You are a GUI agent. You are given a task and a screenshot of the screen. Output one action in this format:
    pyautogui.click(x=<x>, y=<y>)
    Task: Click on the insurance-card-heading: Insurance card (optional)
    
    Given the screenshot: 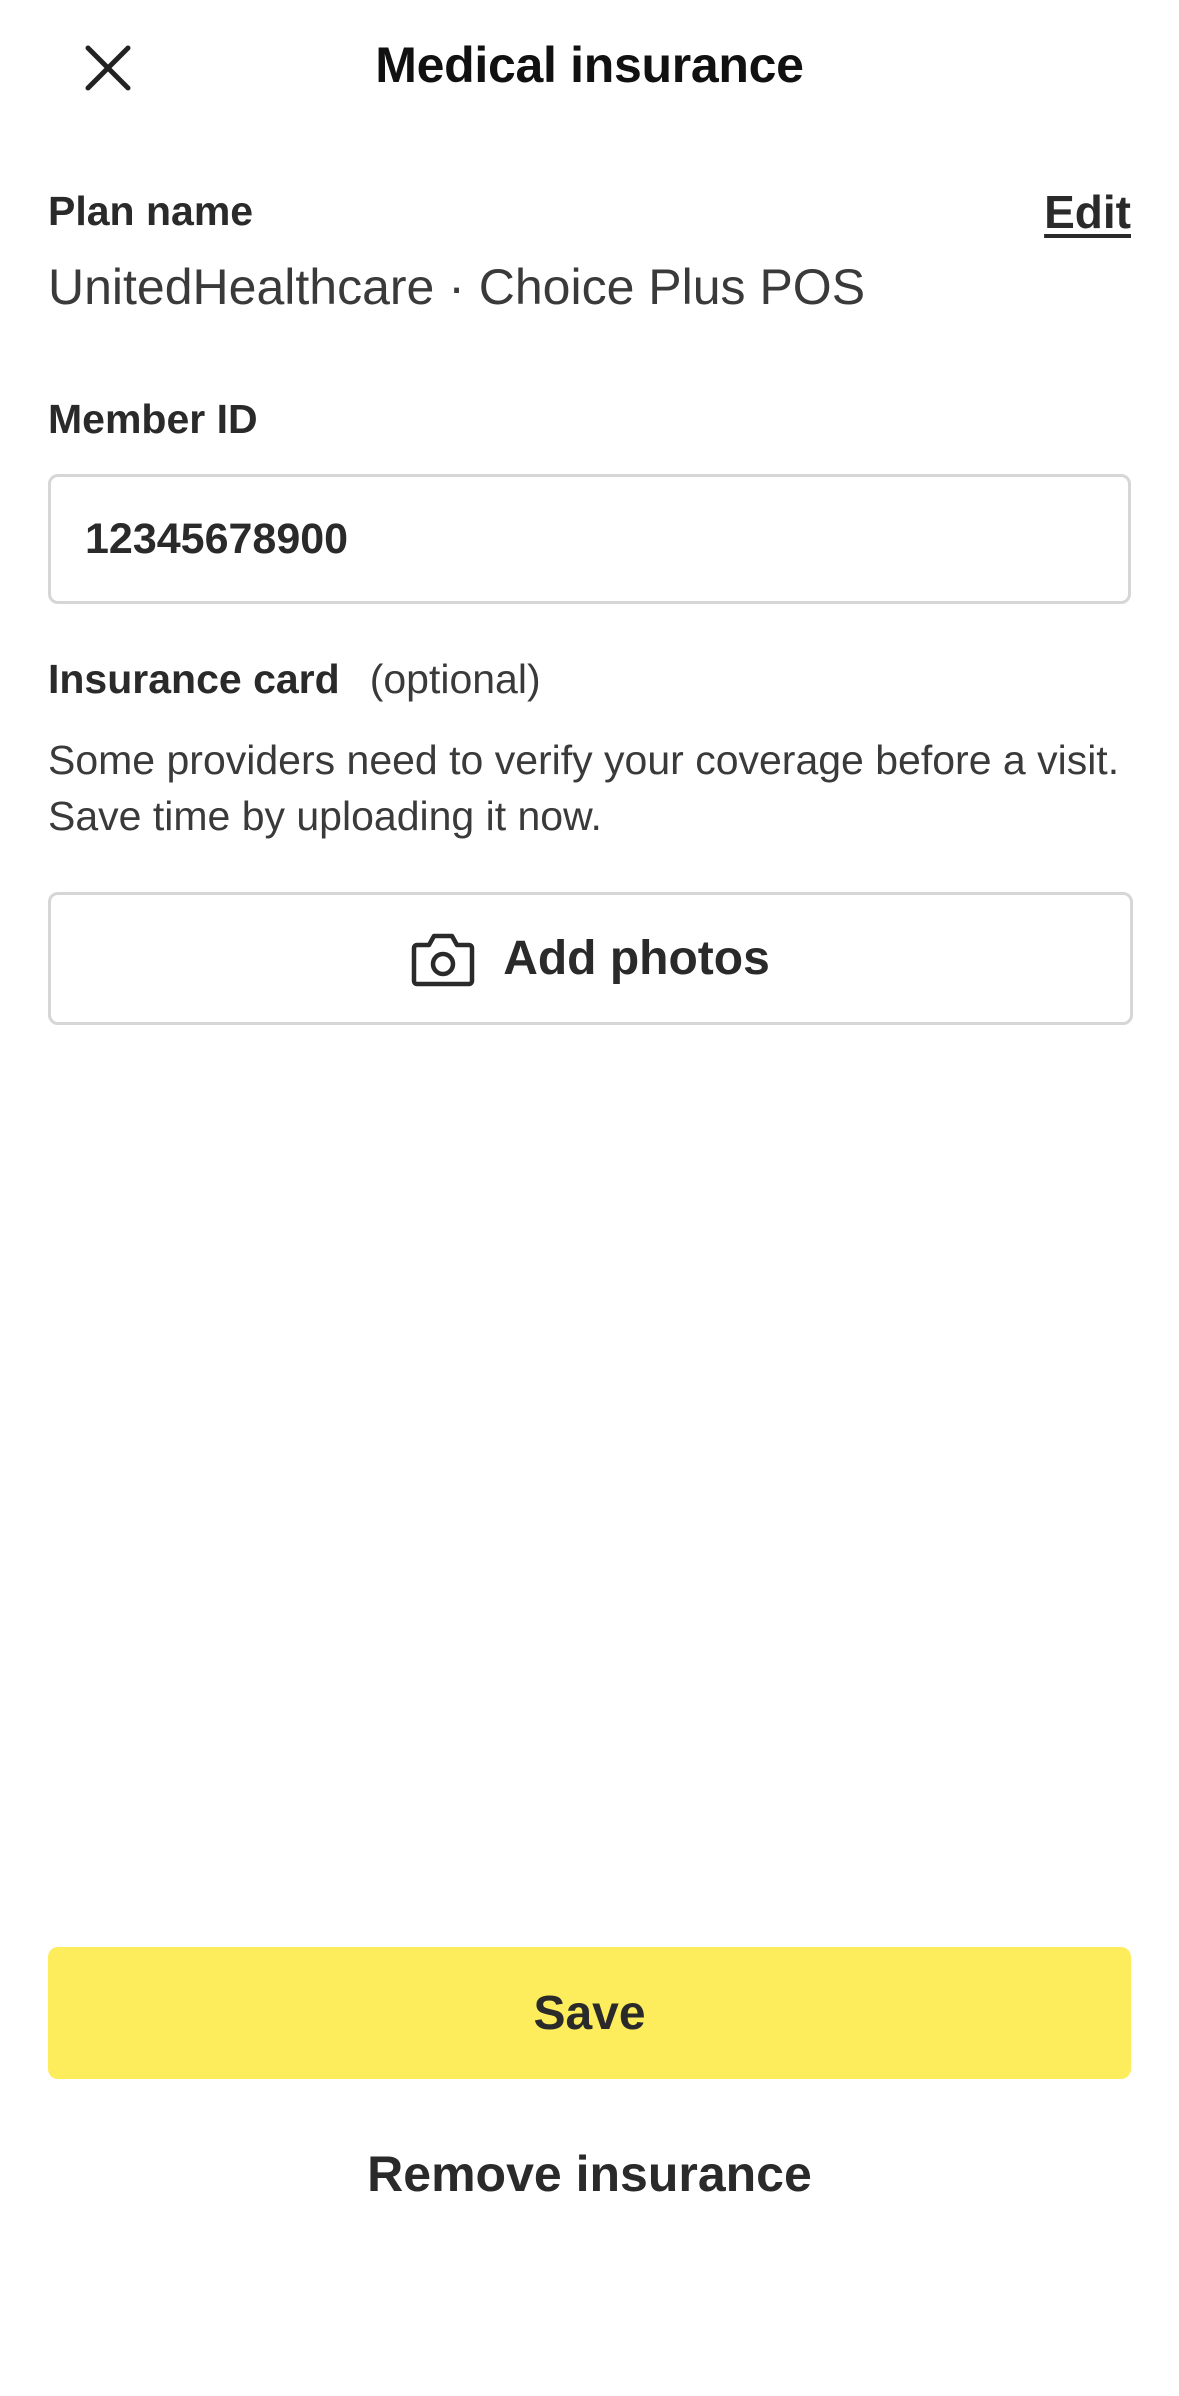 What is the action you would take?
    pyautogui.click(x=294, y=679)
    